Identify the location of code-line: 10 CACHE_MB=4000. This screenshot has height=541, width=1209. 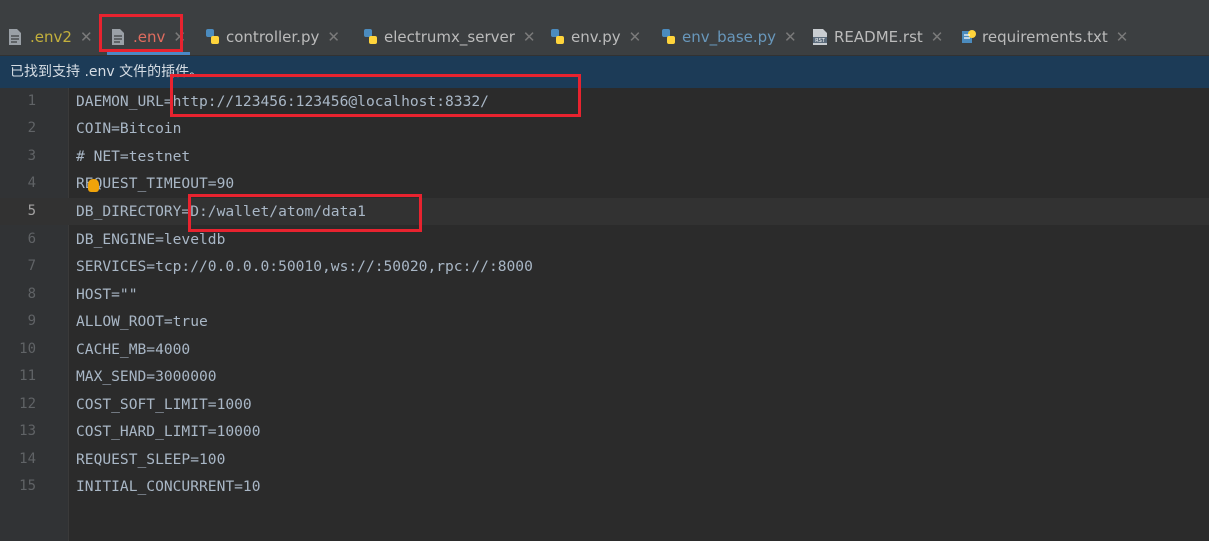
(604, 349).